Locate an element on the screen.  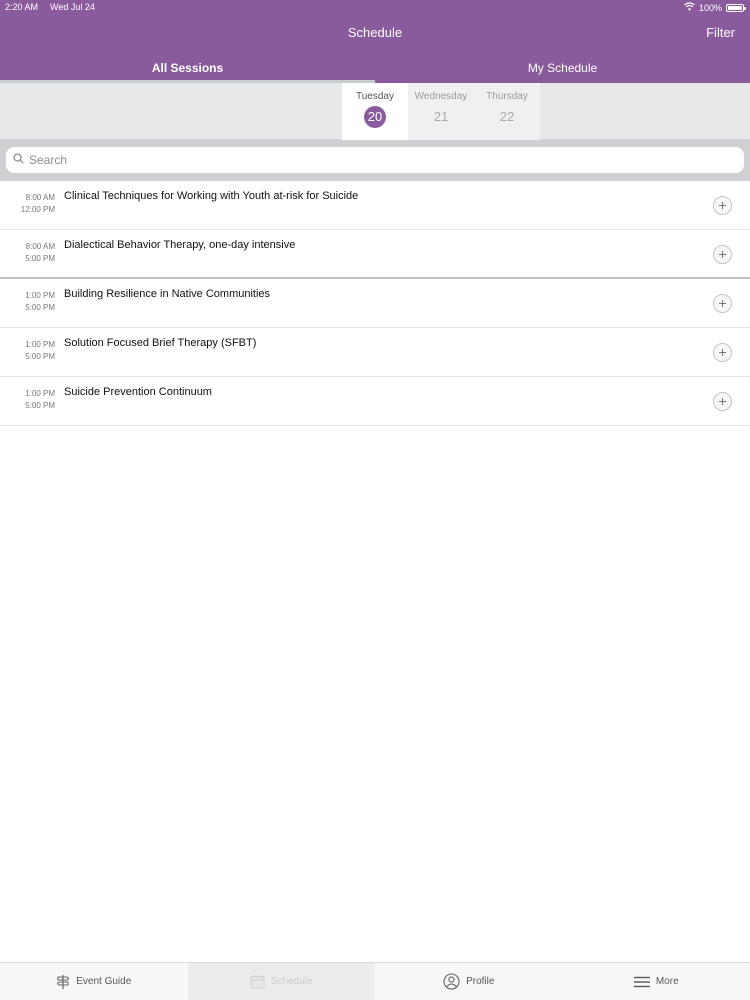
day-name: Tuesday is located at coordinates (375, 96).